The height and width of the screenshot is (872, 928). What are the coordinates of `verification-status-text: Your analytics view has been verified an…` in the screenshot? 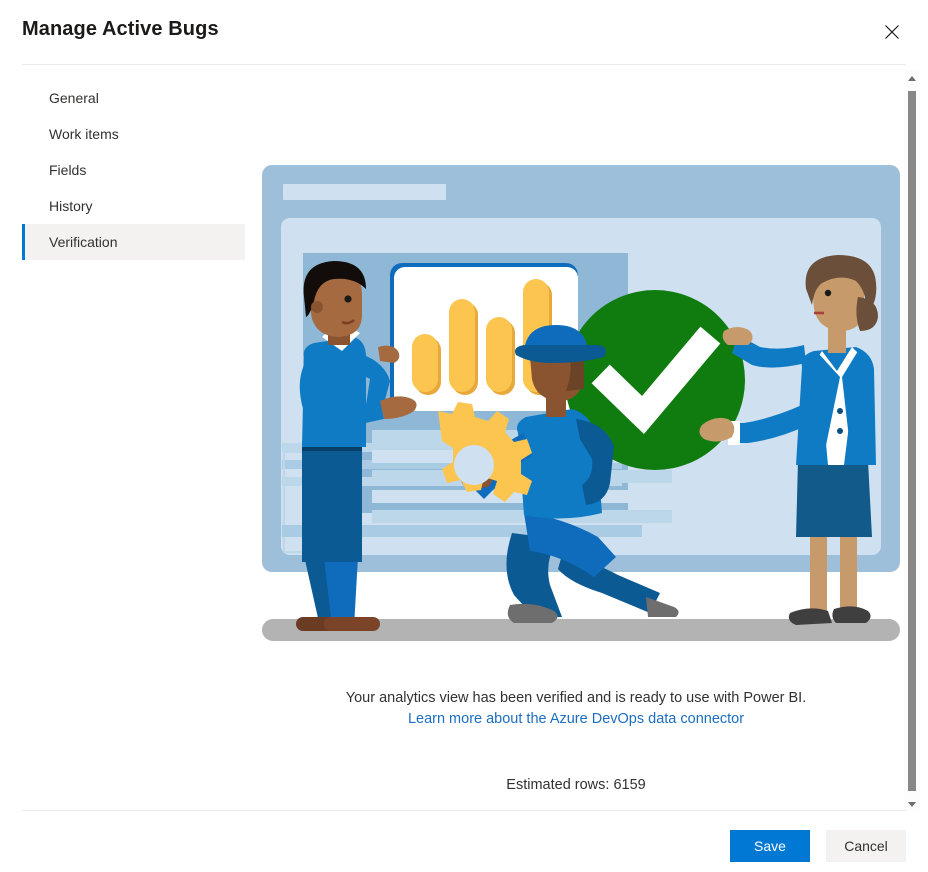 It's located at (576, 709).